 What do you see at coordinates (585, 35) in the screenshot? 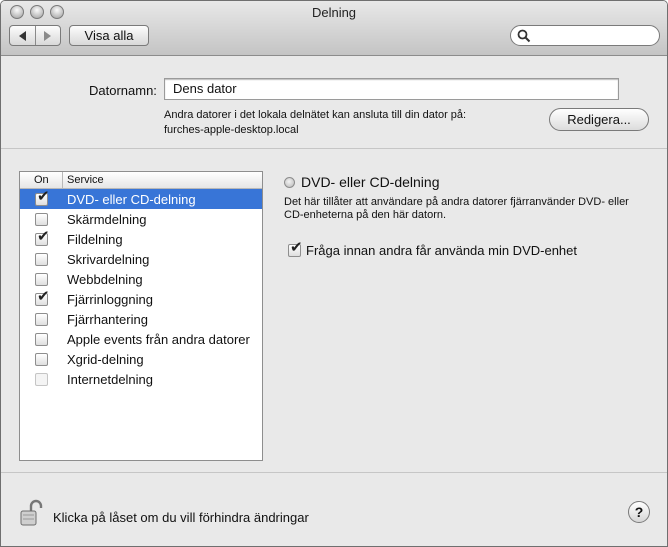
I see `search-field` at bounding box center [585, 35].